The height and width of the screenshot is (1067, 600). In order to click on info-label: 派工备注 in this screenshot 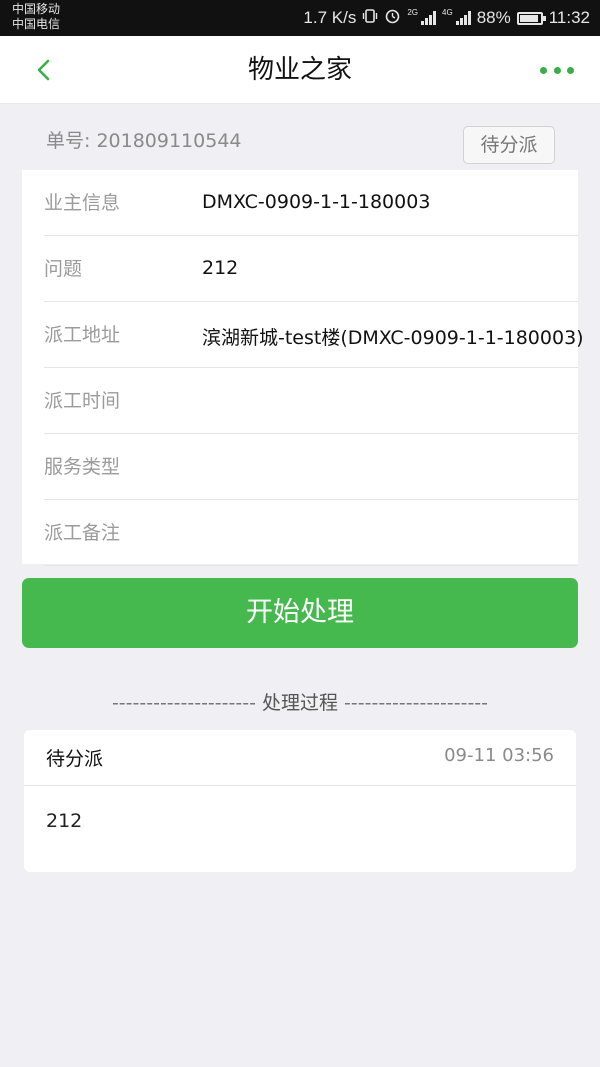, I will do `click(82, 533)`.